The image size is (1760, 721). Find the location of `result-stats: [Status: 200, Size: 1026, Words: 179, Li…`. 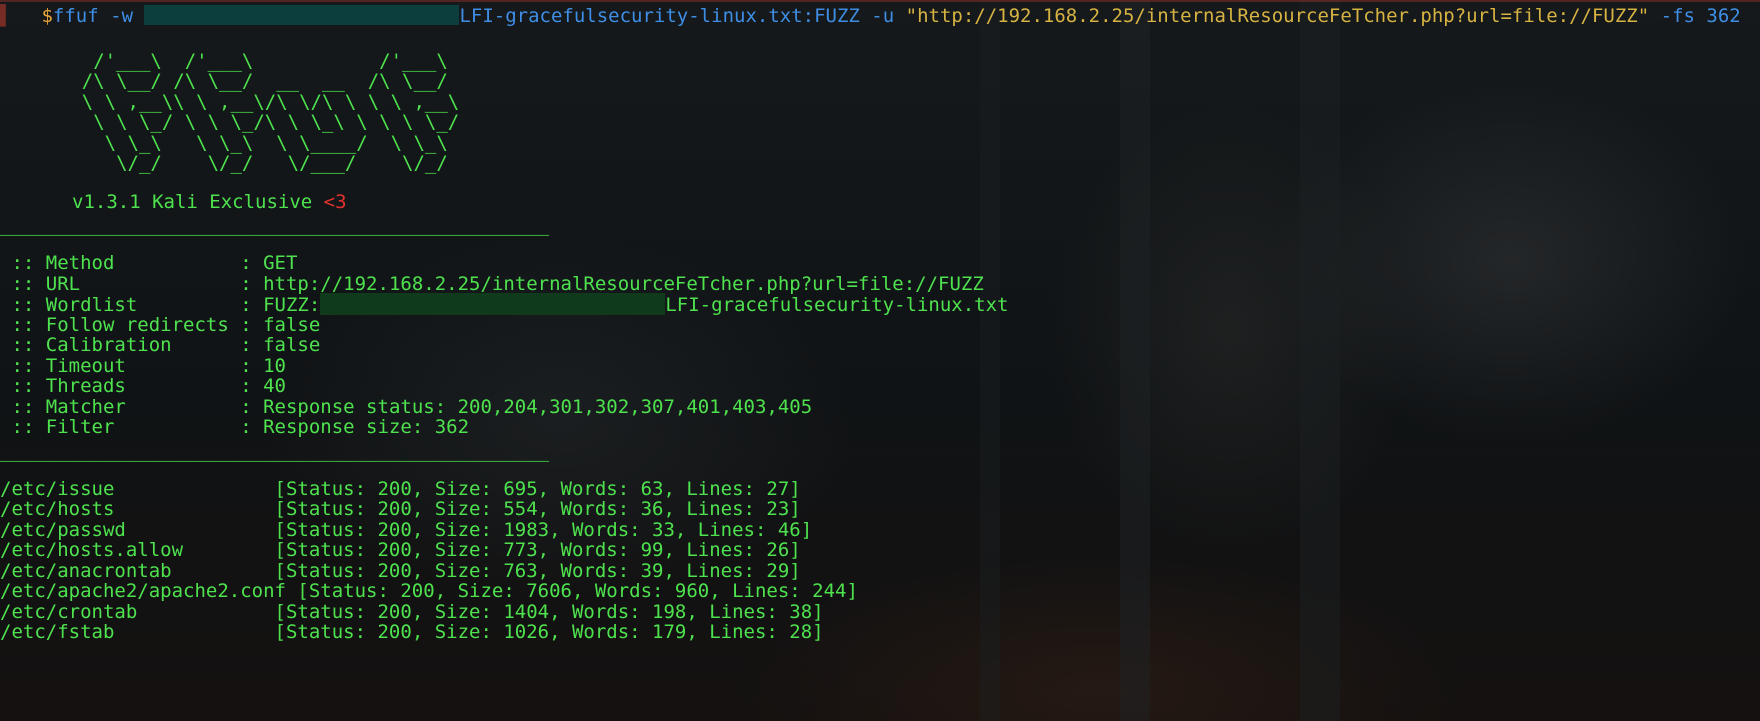

result-stats: [Status: 200, Size: 1026, Words: 179, Li… is located at coordinates (549, 632).